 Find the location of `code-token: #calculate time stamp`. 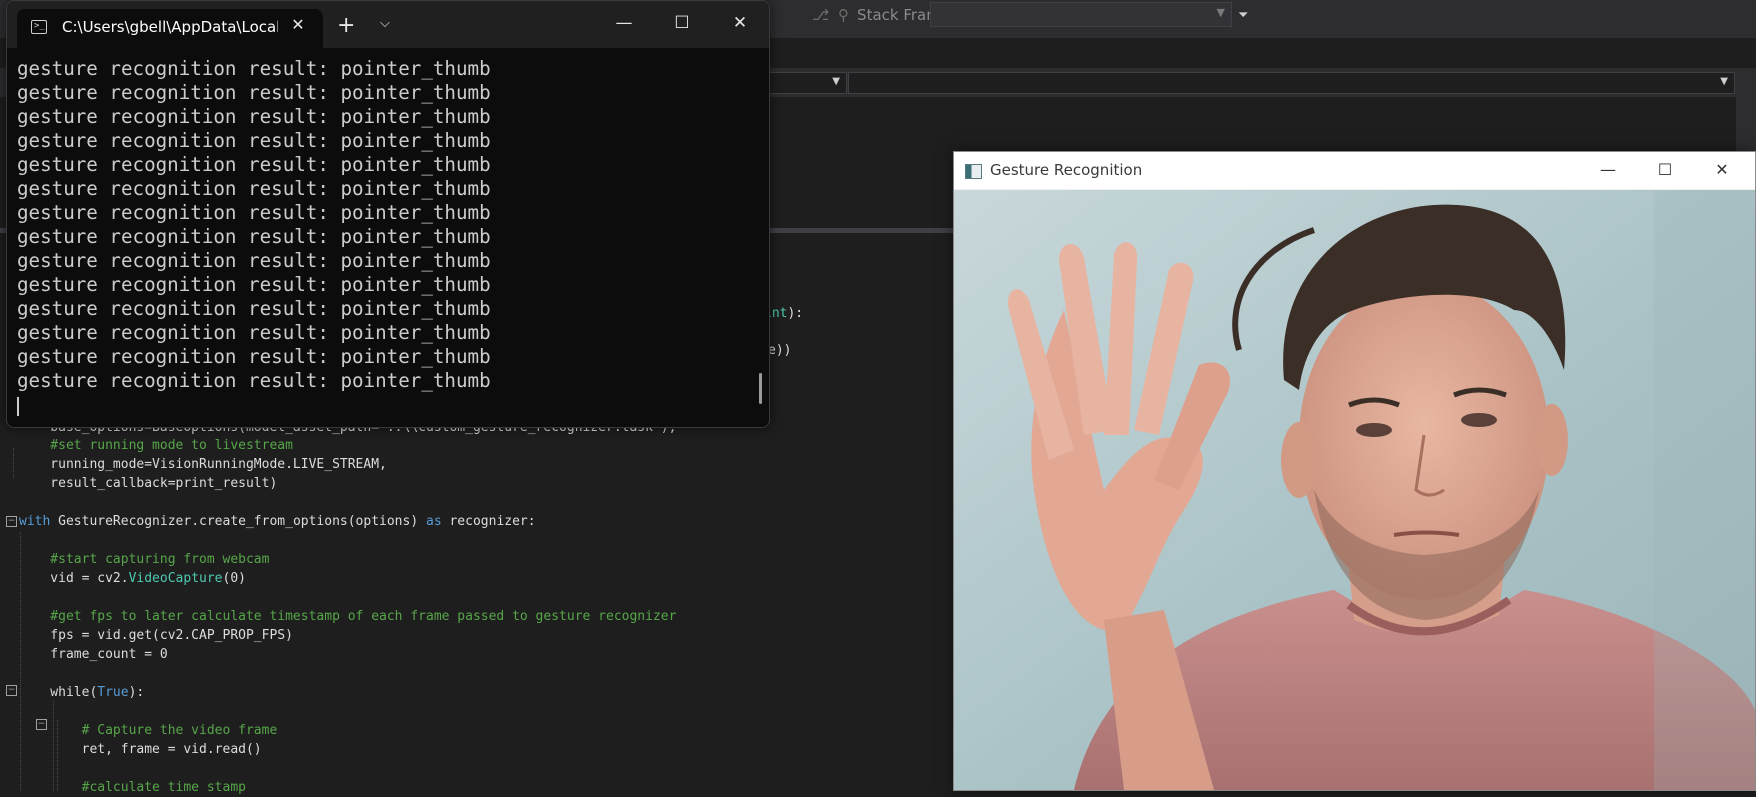

code-token: #calculate time stamp is located at coordinates (132, 787).